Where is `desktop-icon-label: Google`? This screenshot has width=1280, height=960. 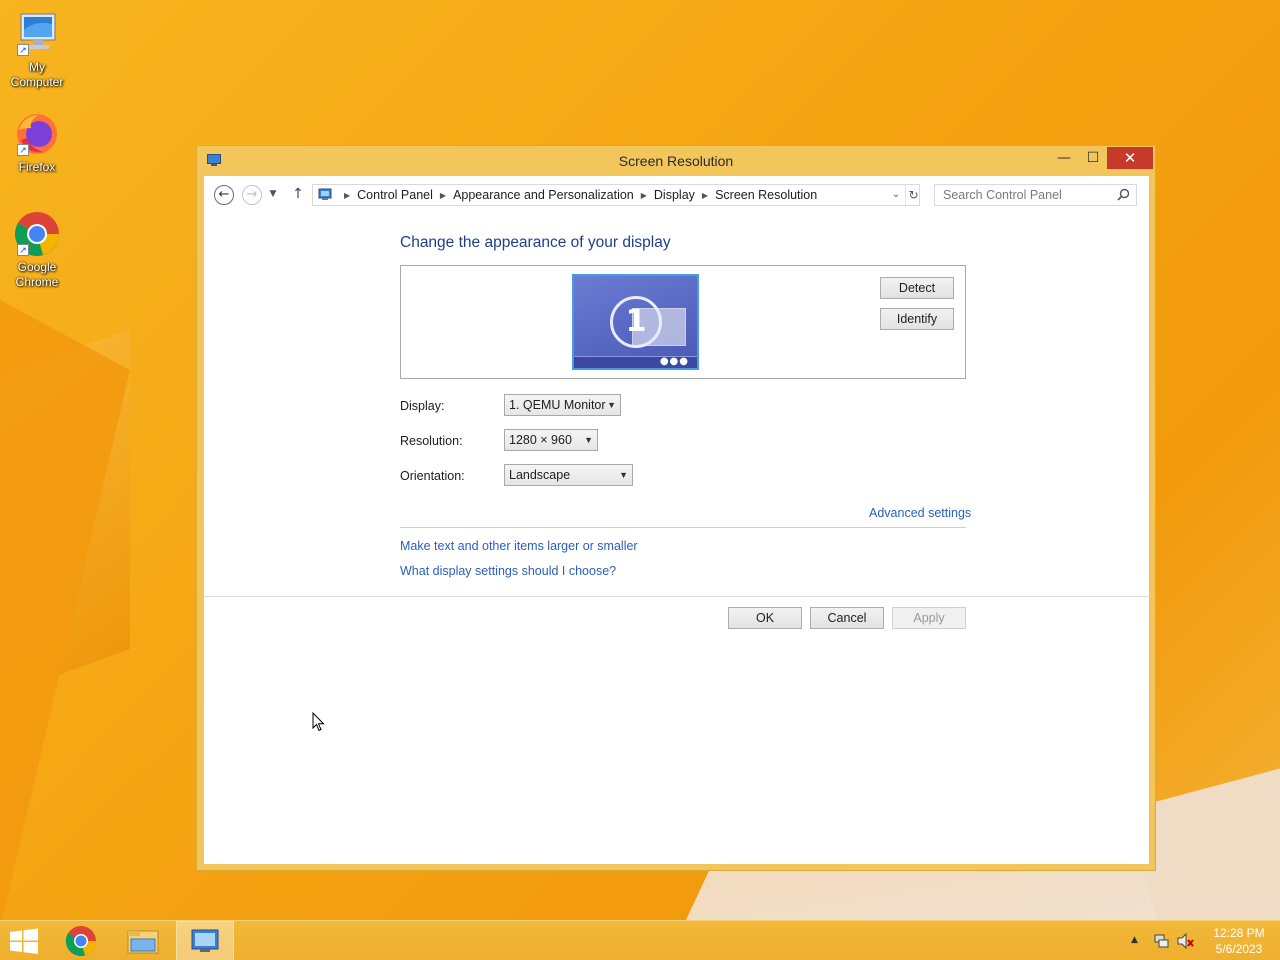 desktop-icon-label: Google is located at coordinates (37, 267).